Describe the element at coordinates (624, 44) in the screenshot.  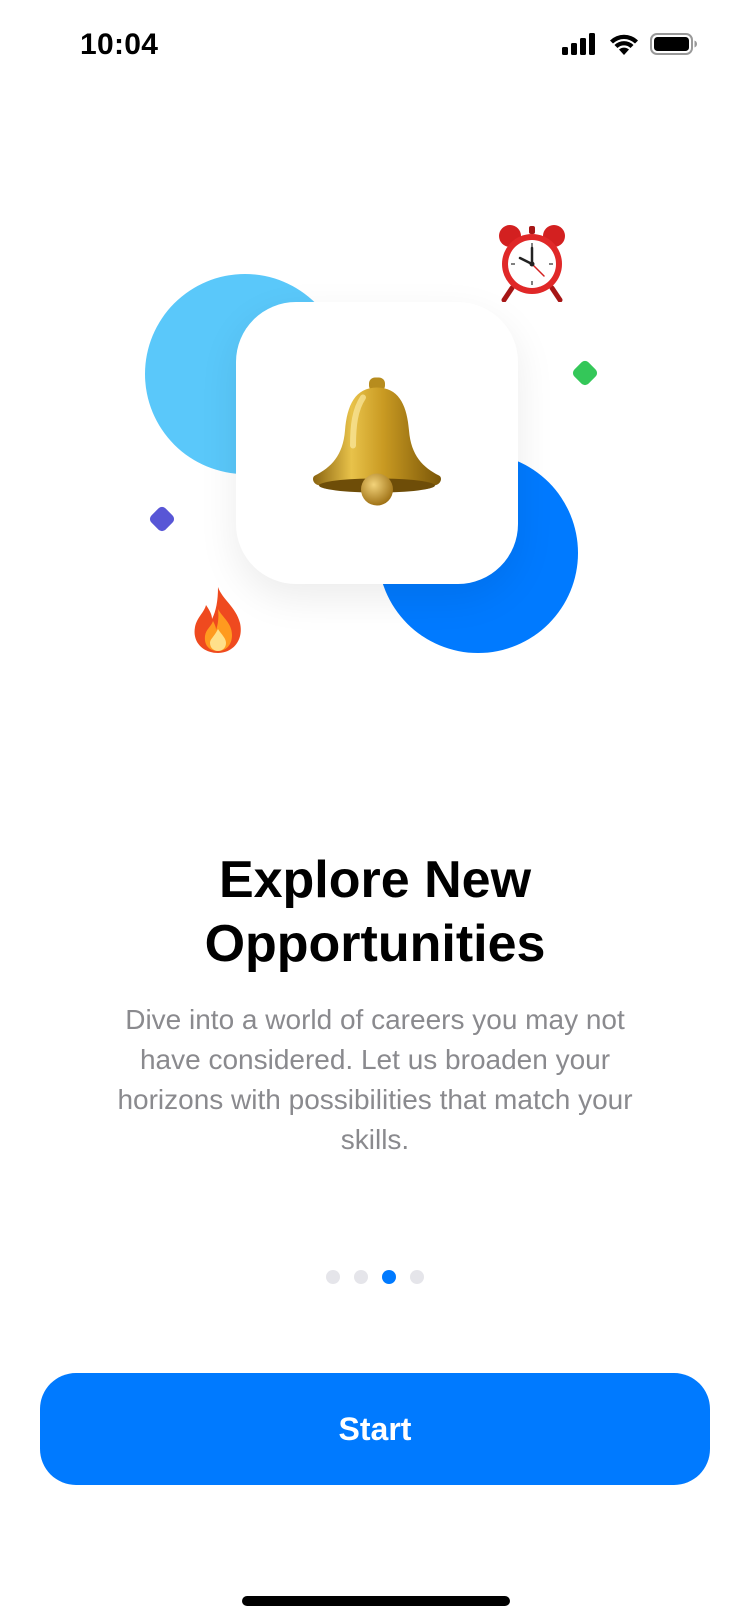
I see `wifi-icon` at that location.